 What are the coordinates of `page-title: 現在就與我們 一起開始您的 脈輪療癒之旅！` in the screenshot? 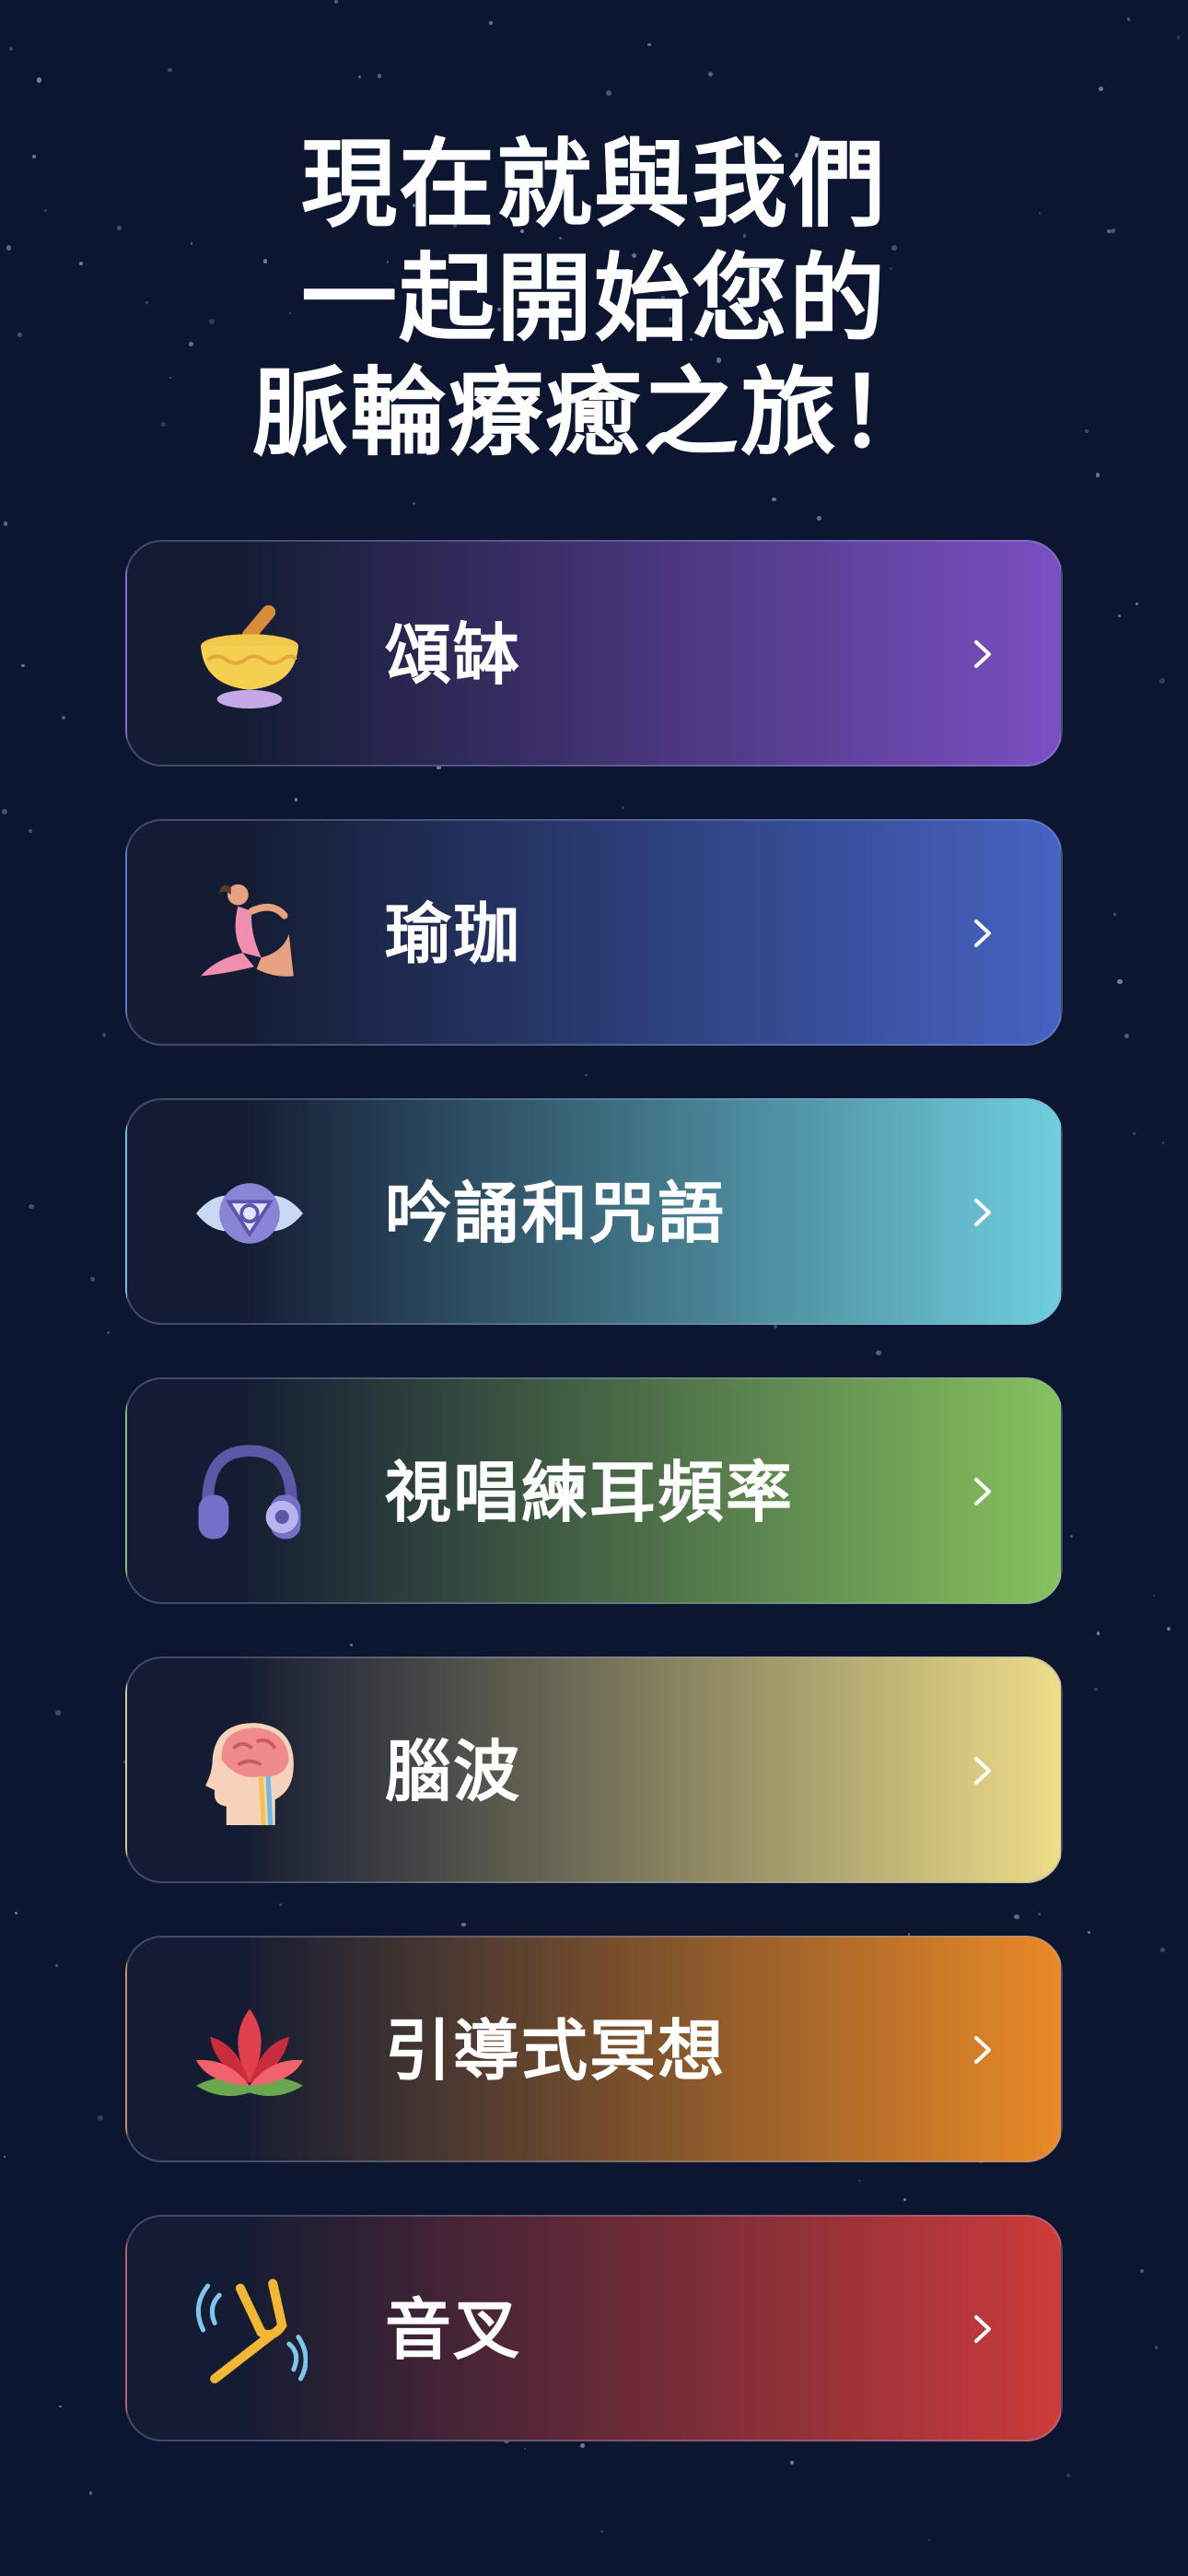 It's located at (594, 299).